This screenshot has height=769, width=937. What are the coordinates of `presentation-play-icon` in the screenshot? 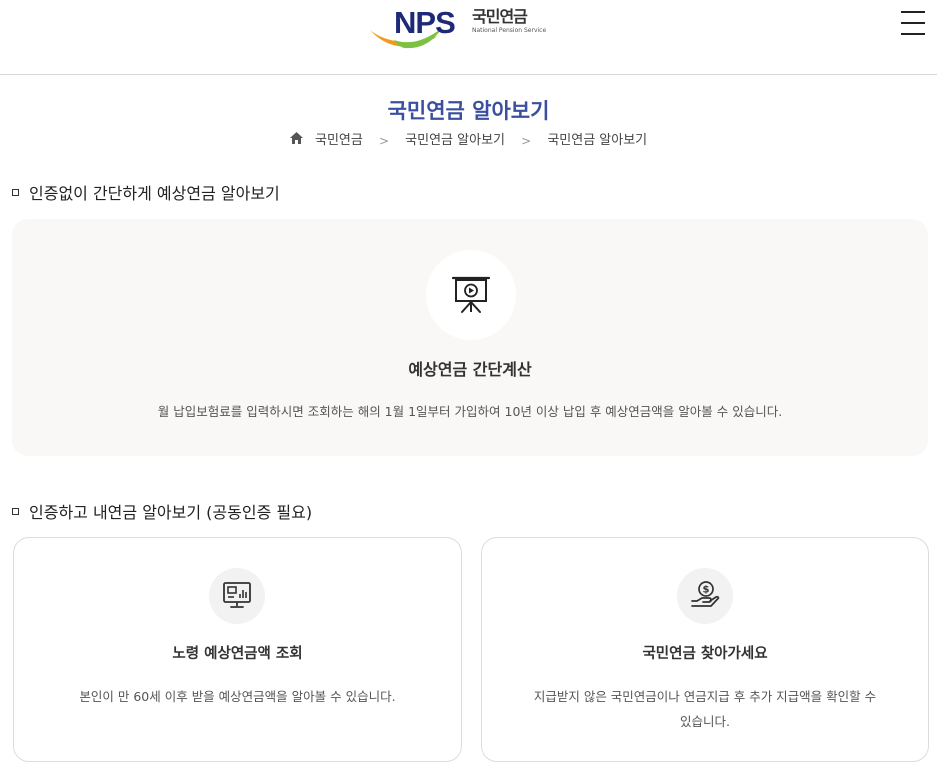 It's located at (471, 295).